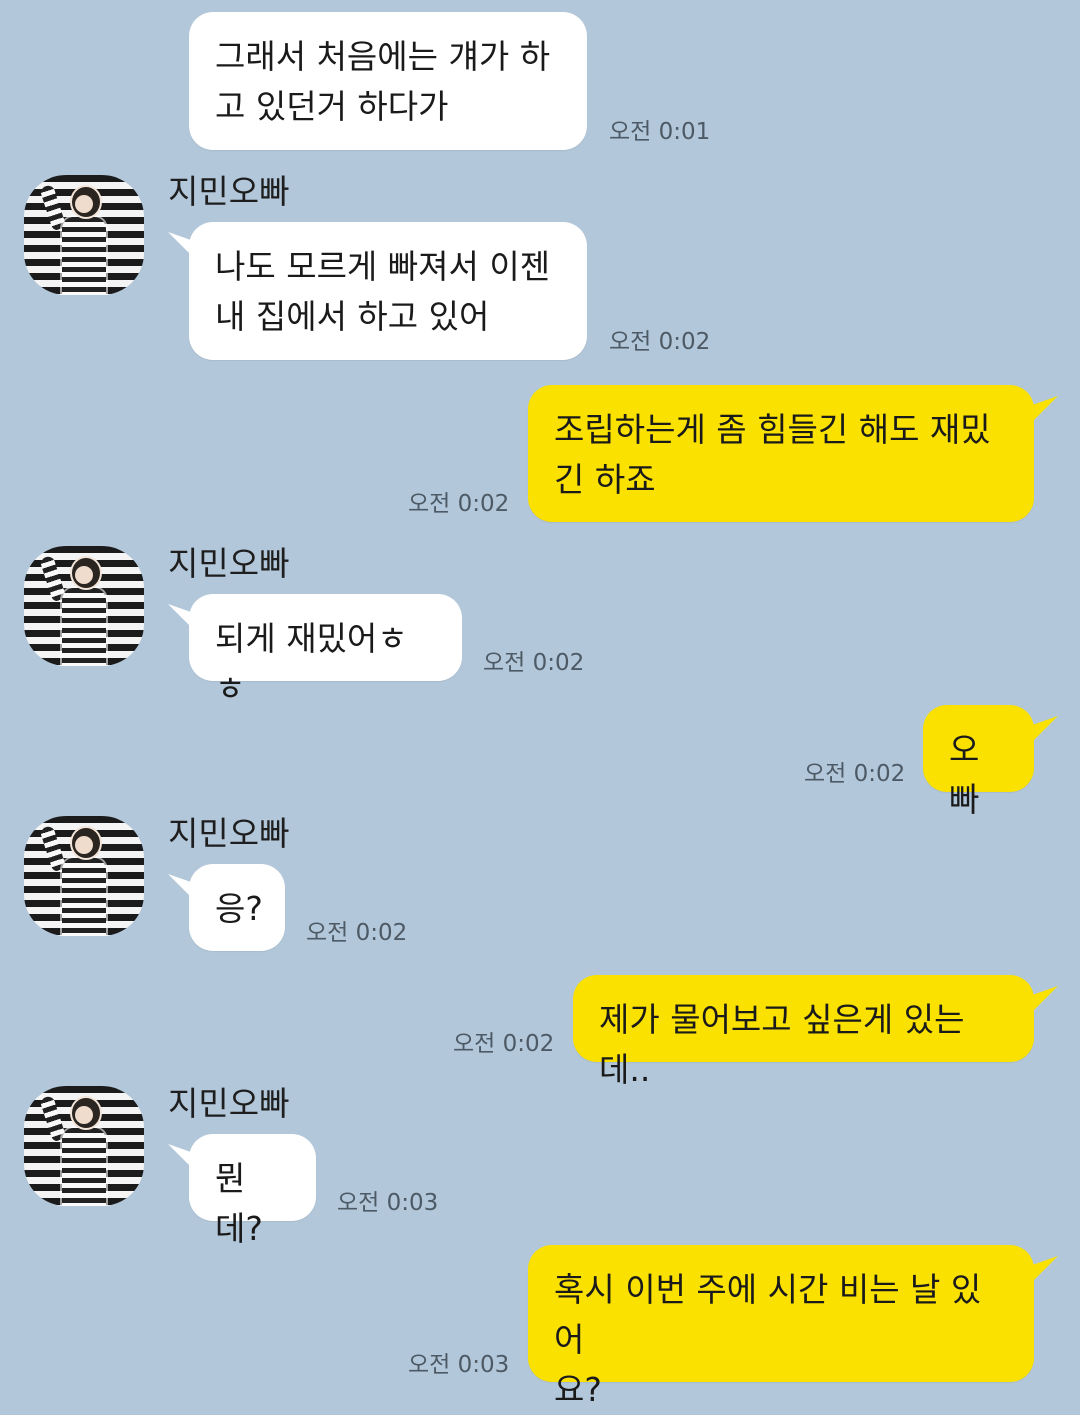 The height and width of the screenshot is (1415, 1080). Describe the element at coordinates (237, 907) in the screenshot. I see `message-bubble-incoming: 응?` at that location.